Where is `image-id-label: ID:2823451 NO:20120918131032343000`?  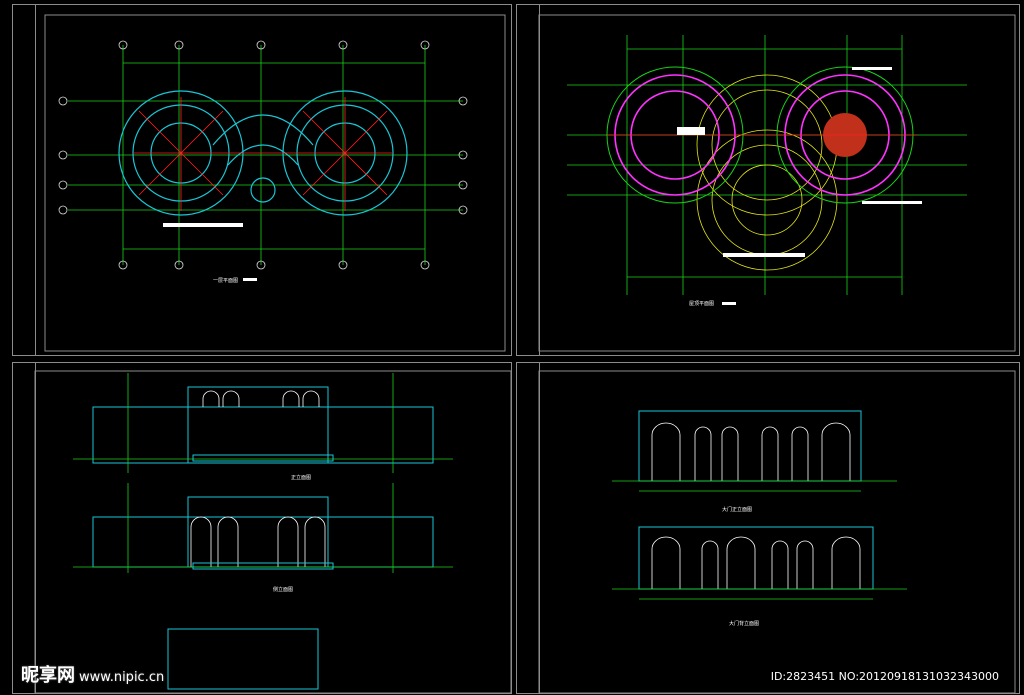
image-id-label: ID:2823451 NO:20120918131032343000 is located at coordinates (884, 676).